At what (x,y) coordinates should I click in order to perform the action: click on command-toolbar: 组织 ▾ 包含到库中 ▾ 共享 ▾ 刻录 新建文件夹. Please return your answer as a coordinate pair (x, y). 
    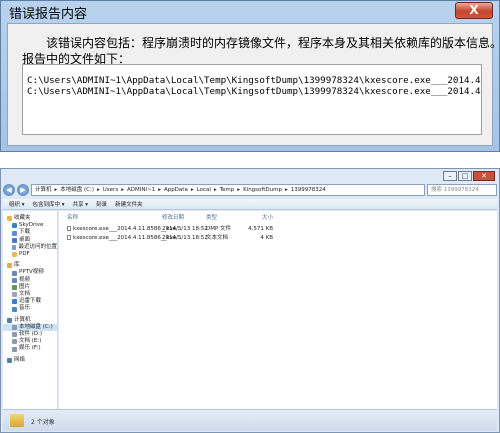
    Looking at the image, I should click on (250, 204).